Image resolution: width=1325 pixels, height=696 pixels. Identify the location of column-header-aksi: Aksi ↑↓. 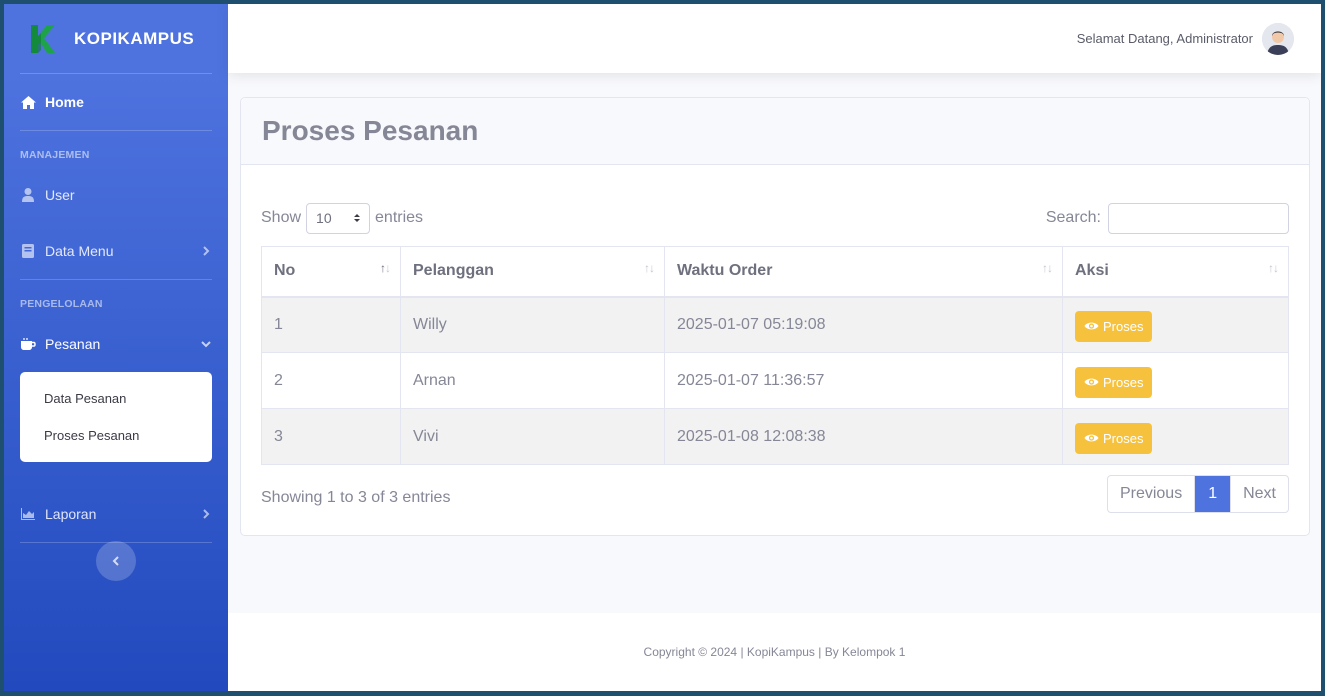
(1175, 272).